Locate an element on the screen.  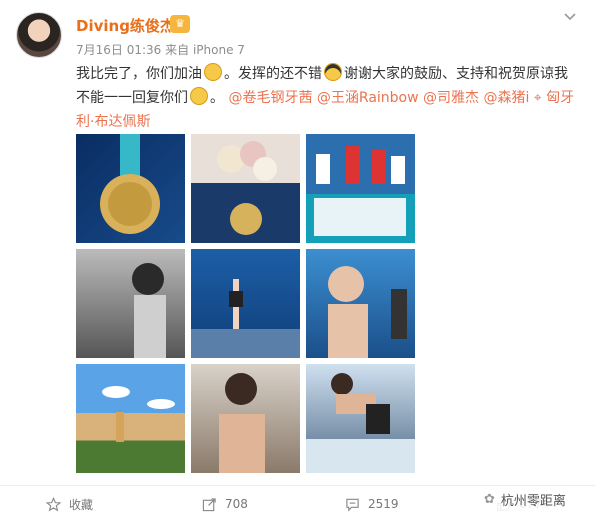
vip-badge-icon: ♛ is located at coordinates (180, 24).